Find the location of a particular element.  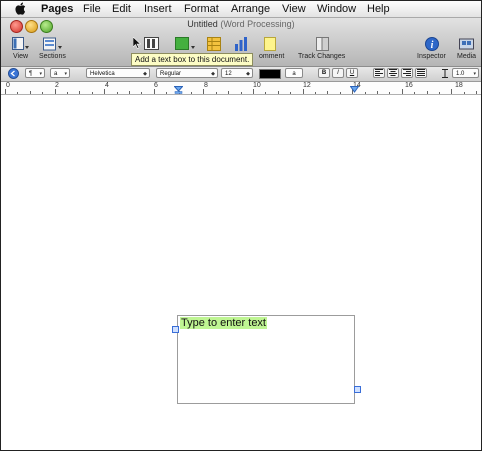

track-changes-label: Track Changes is located at coordinates (321, 56).